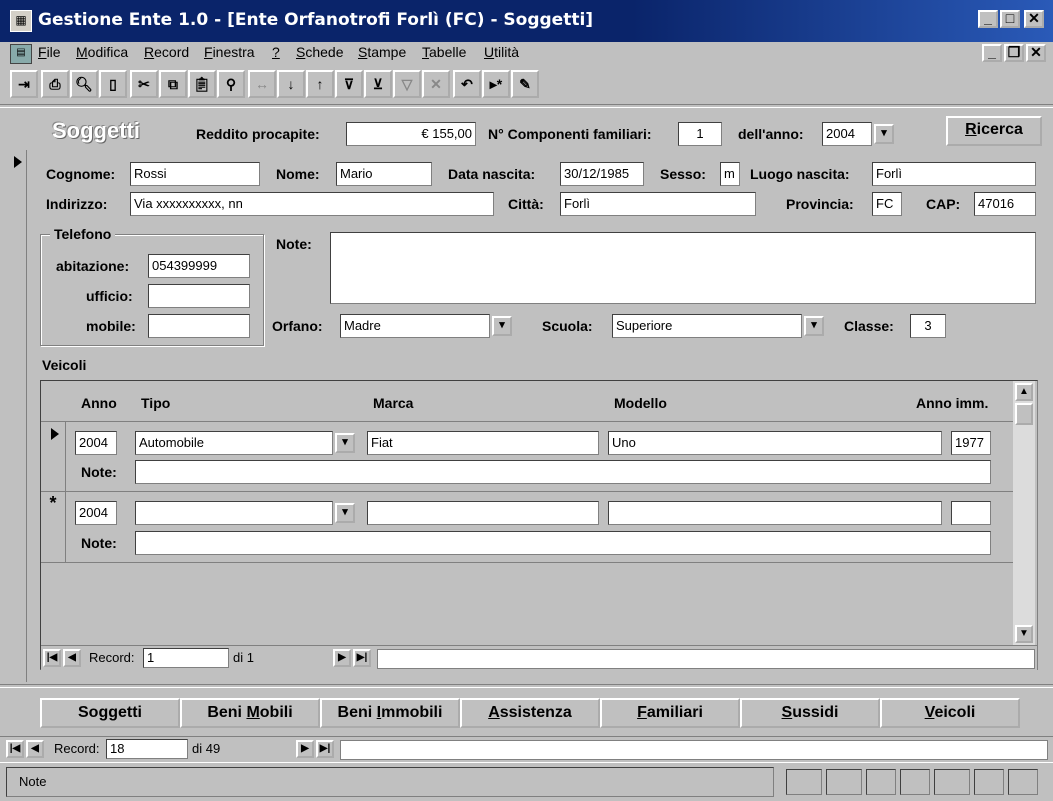 Image resolution: width=1053 pixels, height=801 pixels. What do you see at coordinates (658, 204) in the screenshot?
I see `citta-field: Forlì` at bounding box center [658, 204].